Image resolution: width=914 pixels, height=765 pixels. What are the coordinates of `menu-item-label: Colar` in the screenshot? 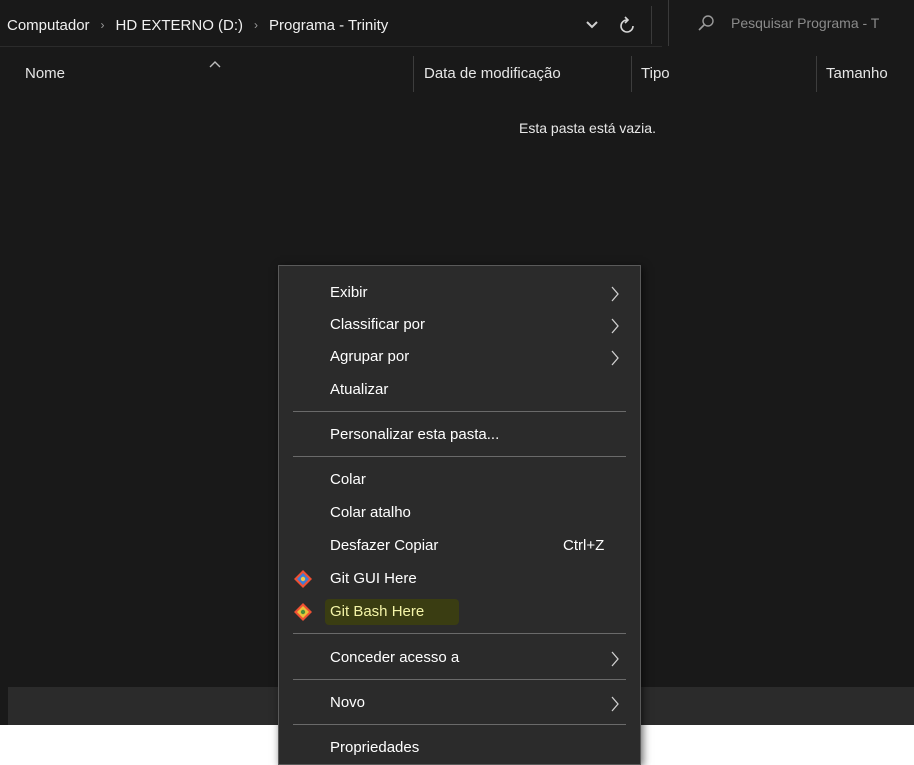 It's located at (348, 479).